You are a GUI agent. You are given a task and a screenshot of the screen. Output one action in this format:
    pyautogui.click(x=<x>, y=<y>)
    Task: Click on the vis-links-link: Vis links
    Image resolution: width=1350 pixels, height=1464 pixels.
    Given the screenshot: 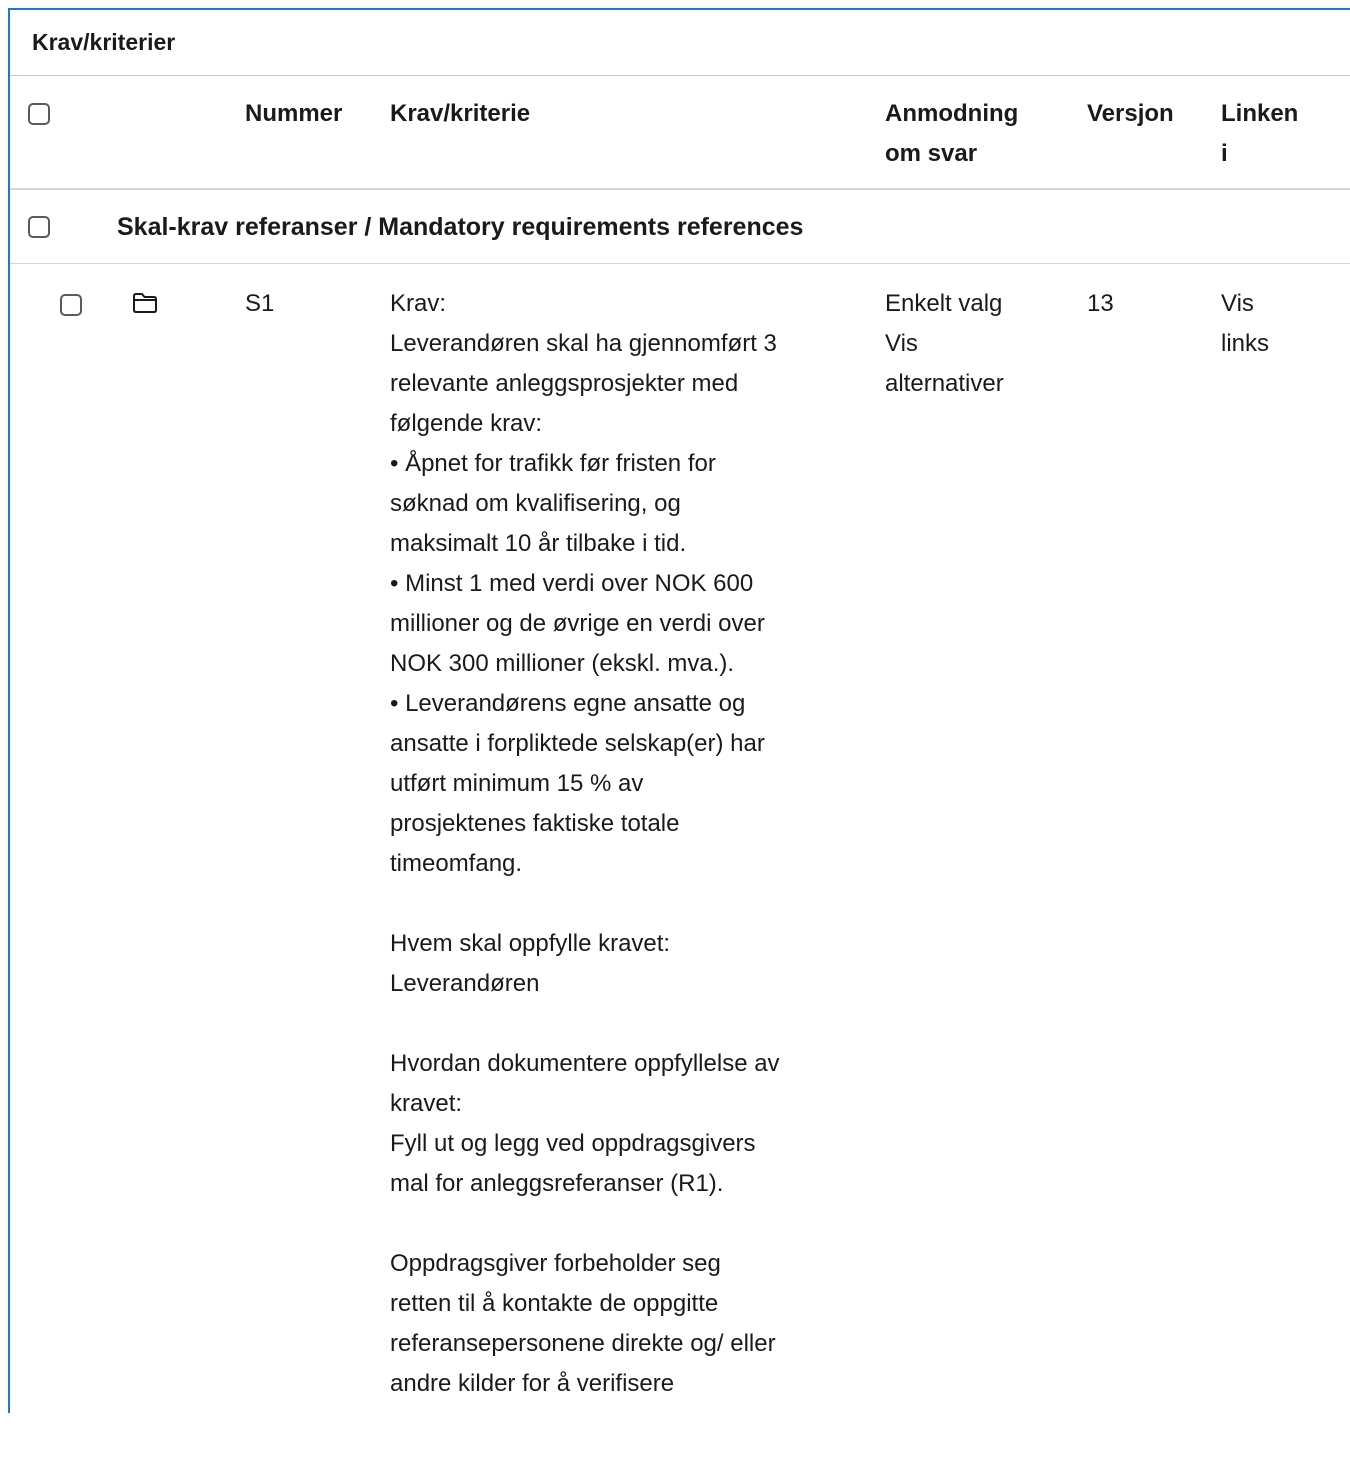 What is the action you would take?
    pyautogui.click(x=1245, y=324)
    